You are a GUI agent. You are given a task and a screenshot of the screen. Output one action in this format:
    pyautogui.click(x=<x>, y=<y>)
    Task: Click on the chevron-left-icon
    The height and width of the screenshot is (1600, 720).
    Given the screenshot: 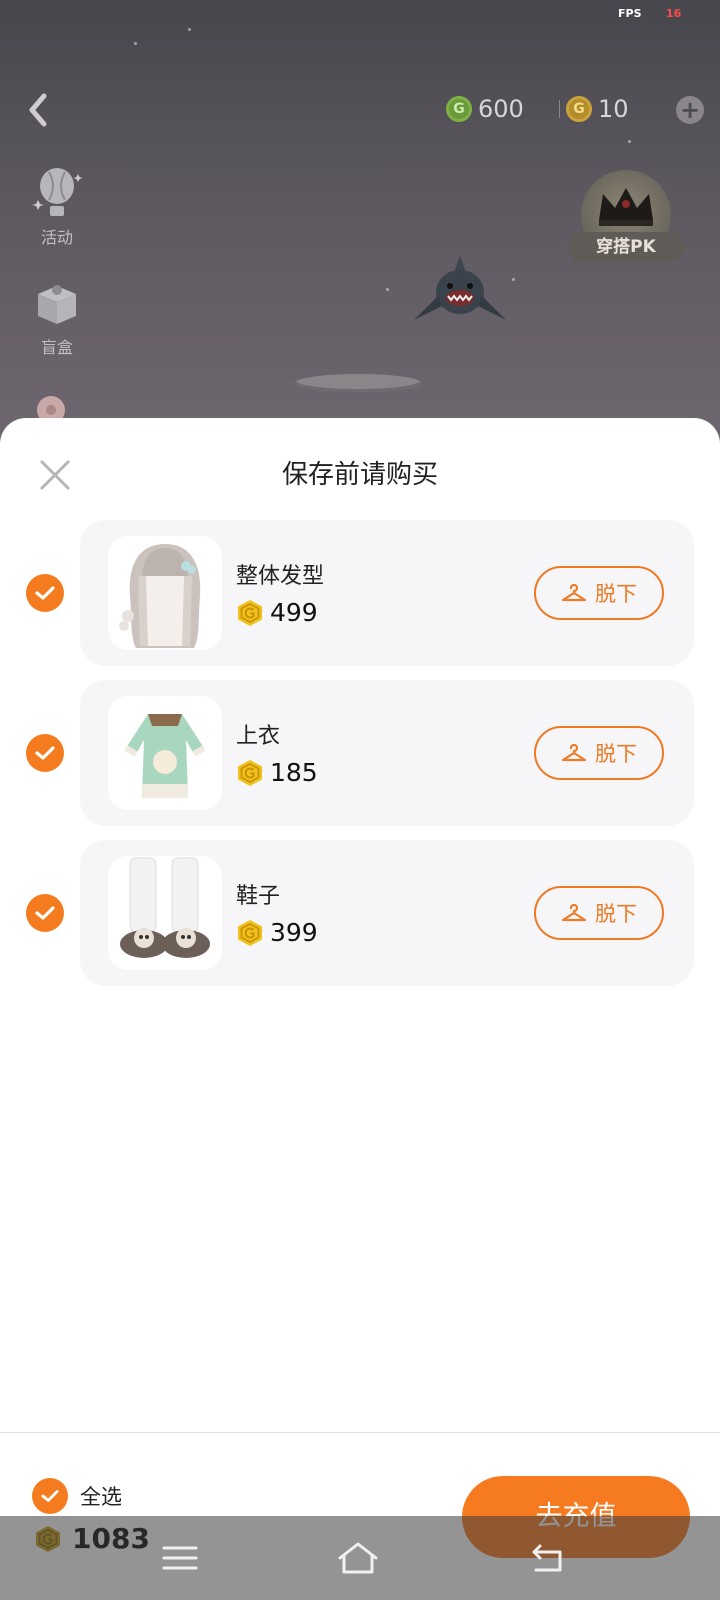 What is the action you would take?
    pyautogui.click(x=40, y=110)
    